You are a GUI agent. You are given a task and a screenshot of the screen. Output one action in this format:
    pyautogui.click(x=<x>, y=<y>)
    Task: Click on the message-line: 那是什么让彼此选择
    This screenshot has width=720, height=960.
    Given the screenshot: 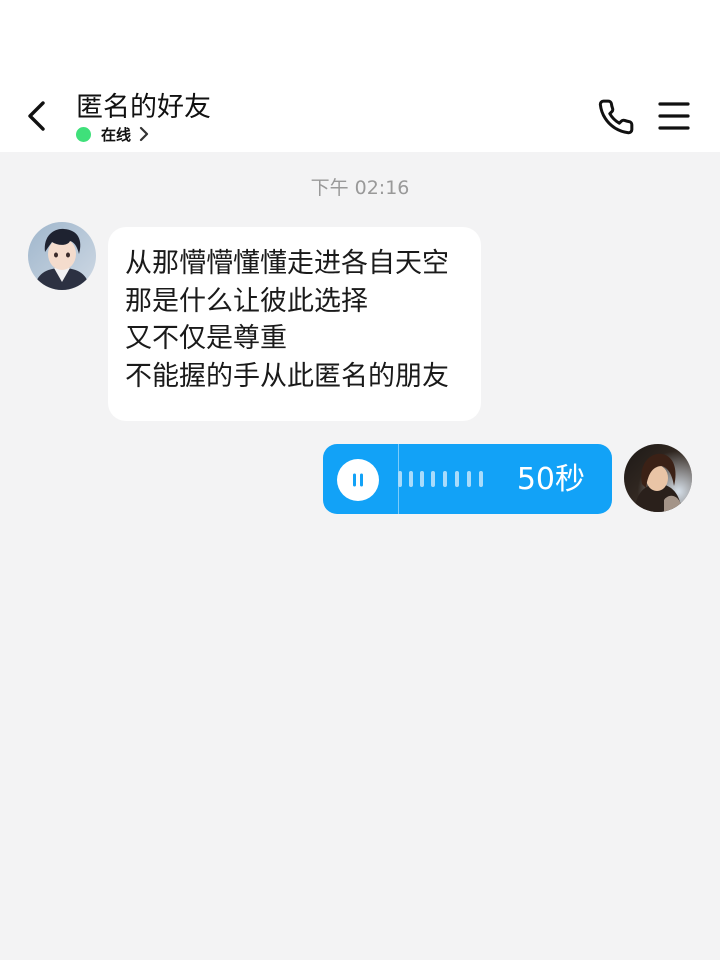 What is the action you would take?
    pyautogui.click(x=246, y=301)
    